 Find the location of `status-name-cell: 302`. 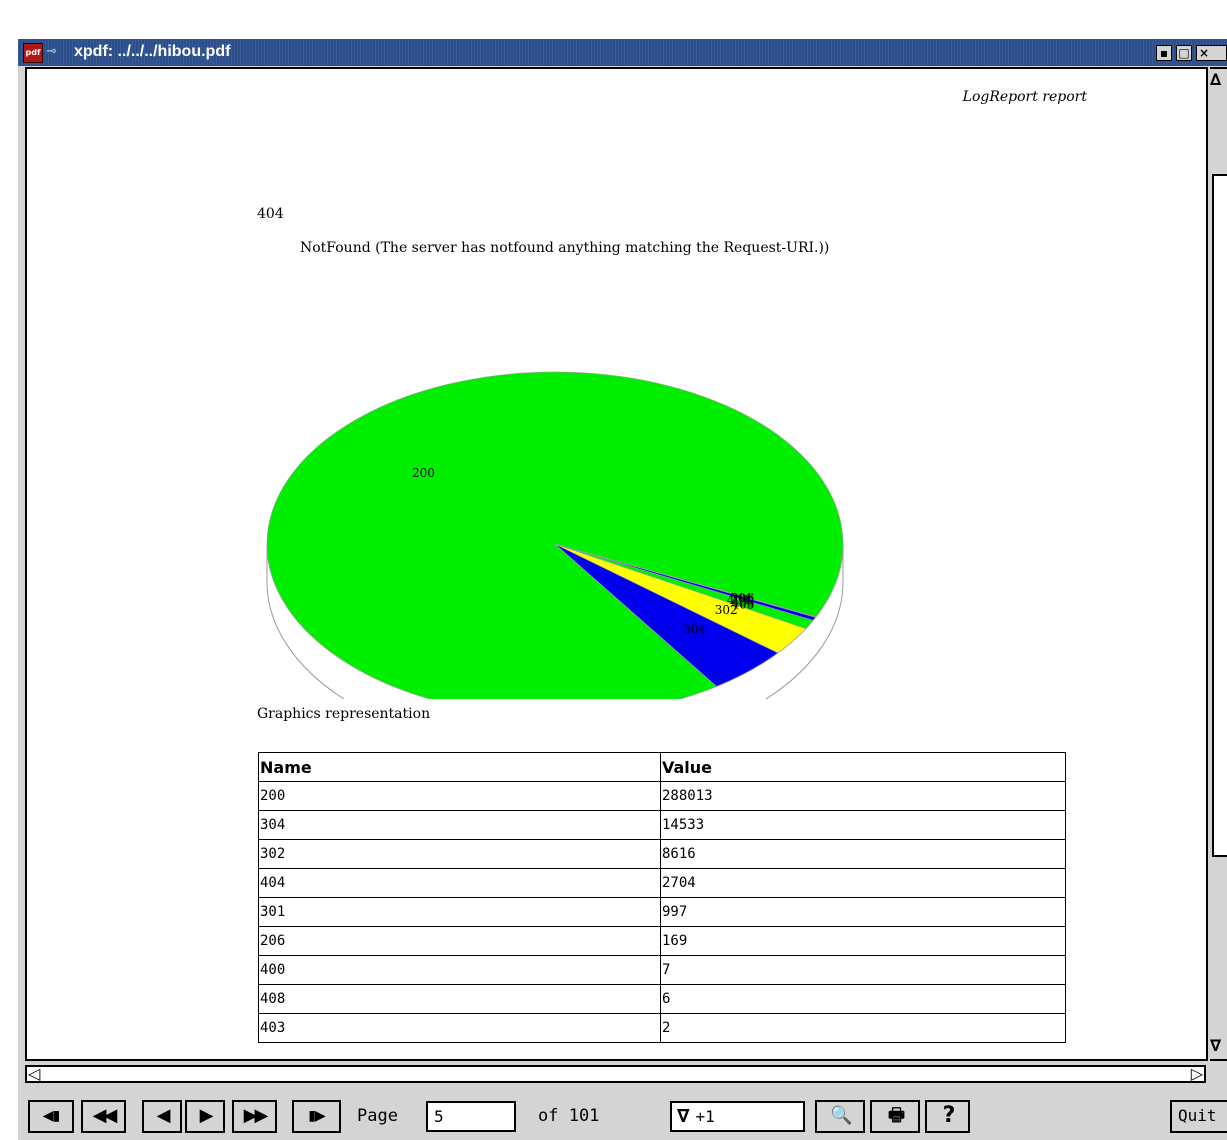

status-name-cell: 302 is located at coordinates (459, 854).